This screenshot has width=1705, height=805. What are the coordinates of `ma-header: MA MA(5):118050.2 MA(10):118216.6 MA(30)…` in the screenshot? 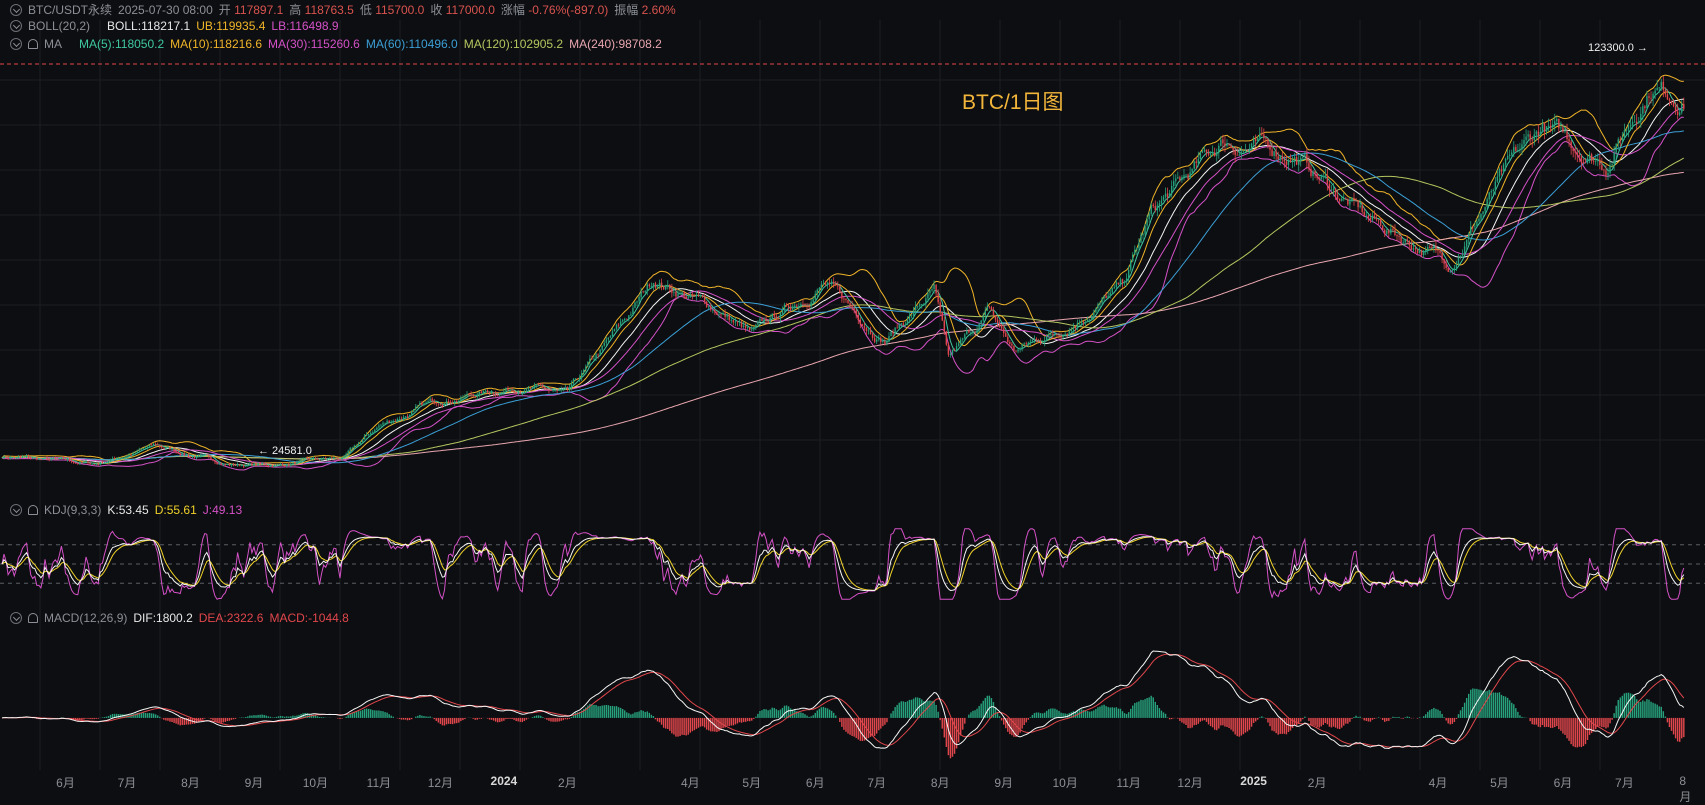 It's located at (336, 44).